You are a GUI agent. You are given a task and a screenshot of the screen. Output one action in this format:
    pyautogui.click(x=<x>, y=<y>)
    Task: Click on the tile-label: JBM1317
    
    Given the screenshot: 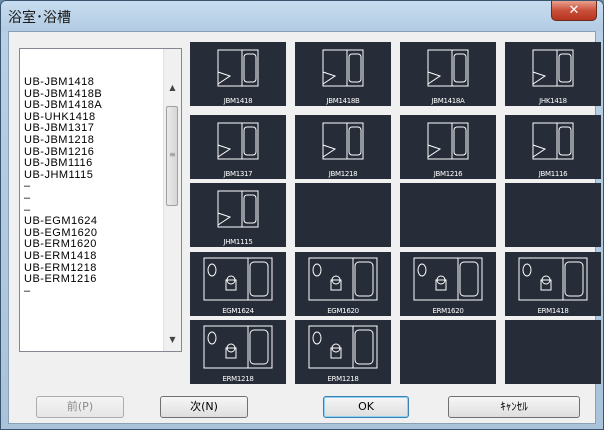 What is the action you would take?
    pyautogui.click(x=238, y=174)
    